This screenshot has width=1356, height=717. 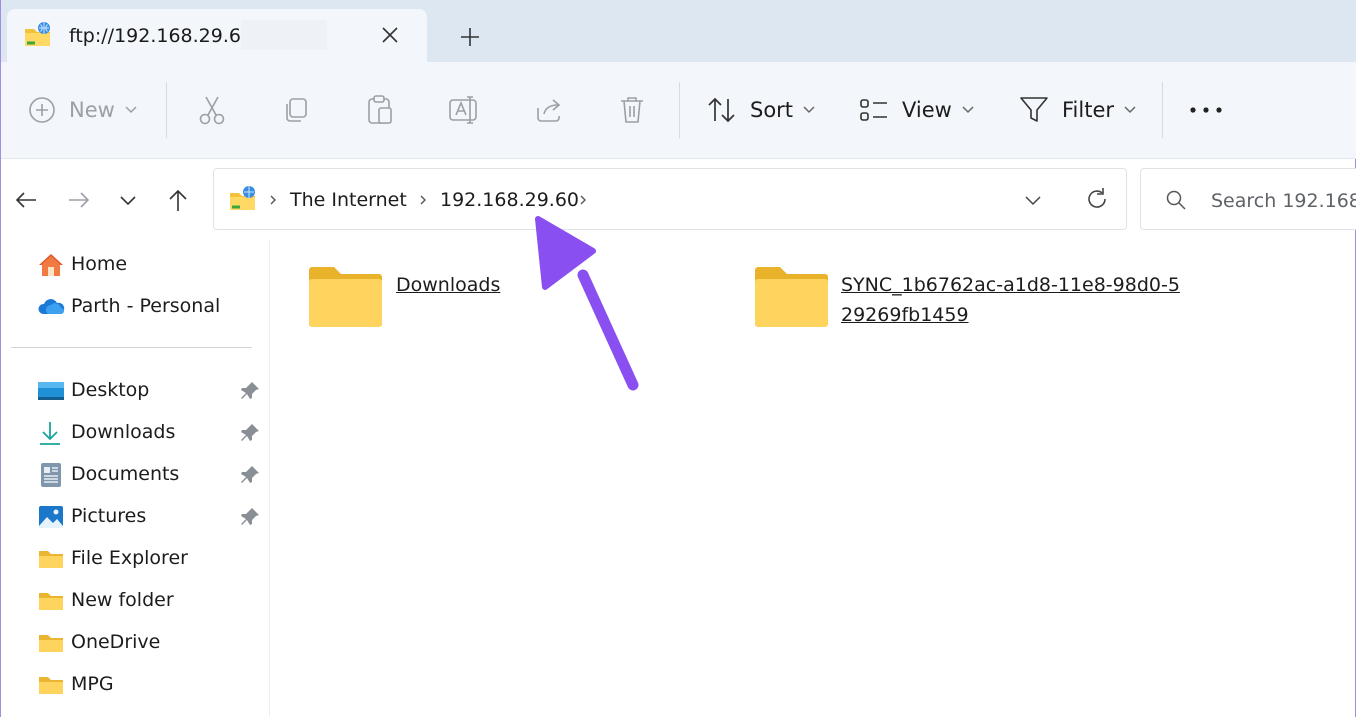 What do you see at coordinates (1176, 202) in the screenshot?
I see `search-icon` at bounding box center [1176, 202].